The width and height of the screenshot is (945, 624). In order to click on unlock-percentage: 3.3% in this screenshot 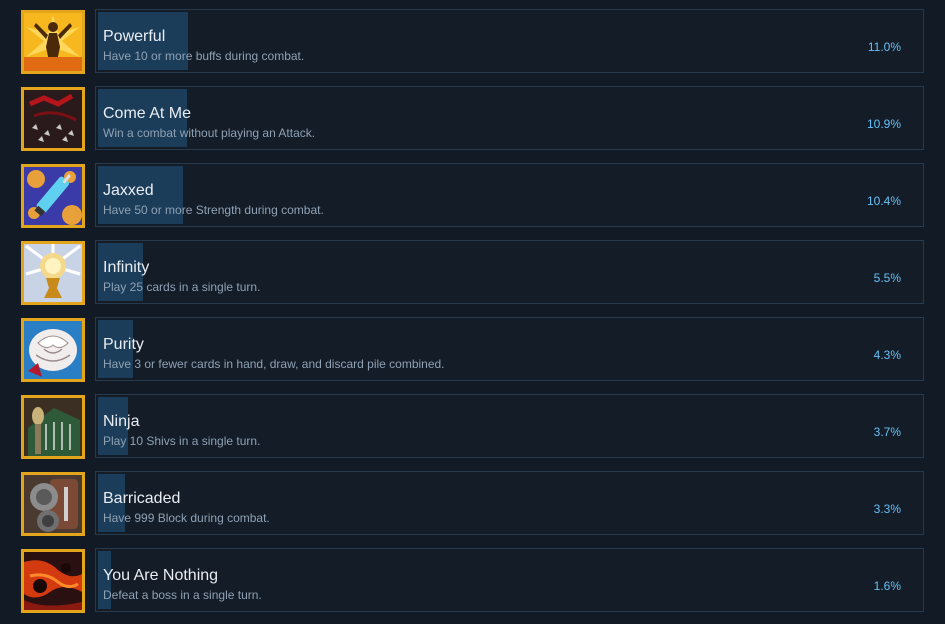, I will do `click(887, 509)`.